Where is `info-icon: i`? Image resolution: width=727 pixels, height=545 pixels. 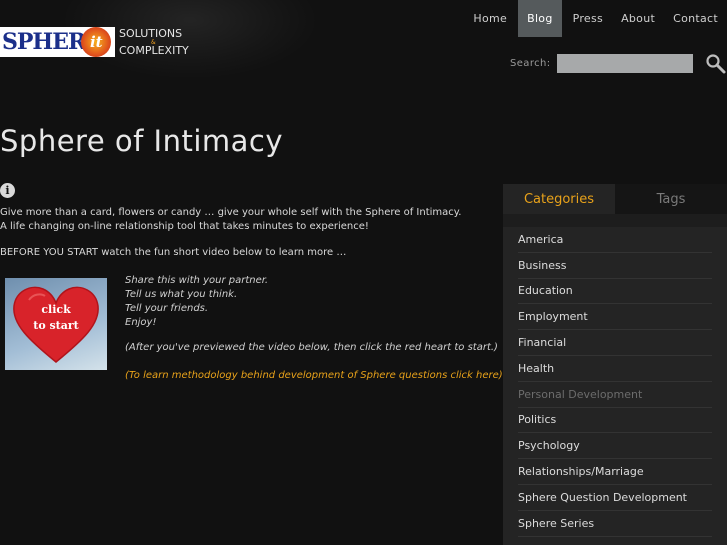
info-icon: i is located at coordinates (7, 190).